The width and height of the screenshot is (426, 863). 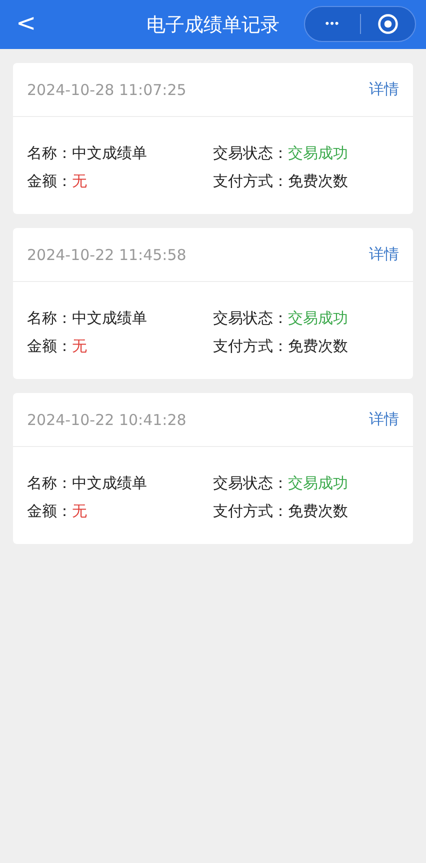 I want to click on page-title: 电子成绩单记录, so click(x=213, y=25).